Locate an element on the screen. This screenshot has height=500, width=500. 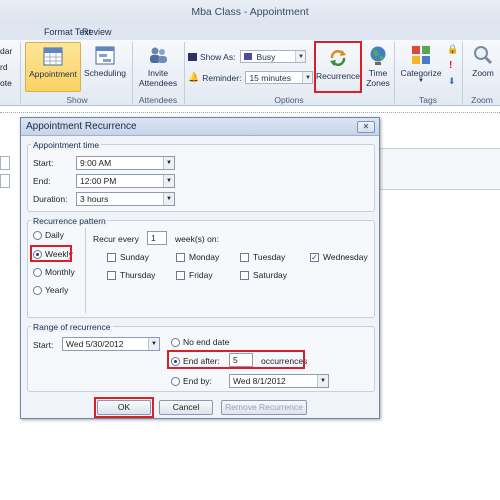
background-form-bar is located at coordinates (440, 169).